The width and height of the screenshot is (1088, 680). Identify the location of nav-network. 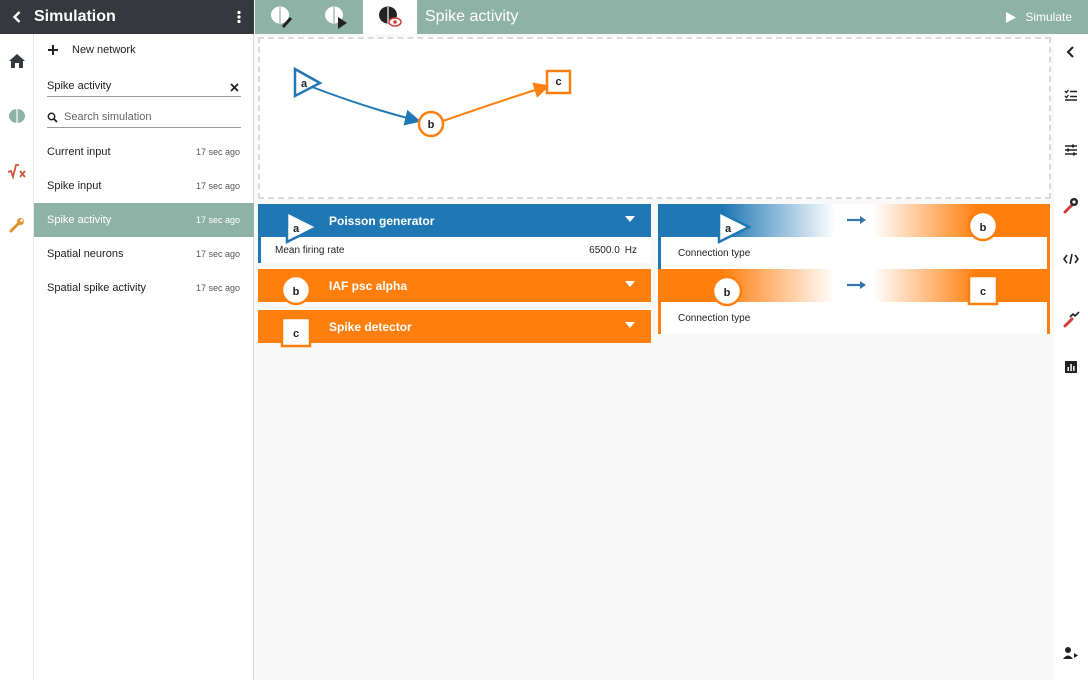
(17, 116).